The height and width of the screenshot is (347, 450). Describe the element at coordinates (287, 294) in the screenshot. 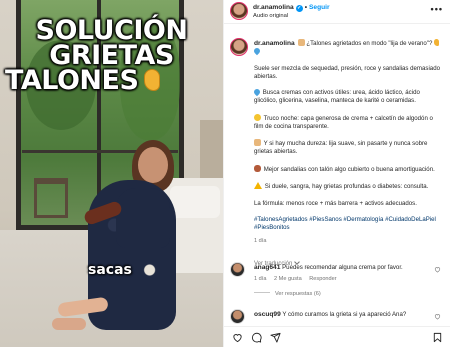

I see `view-replies-button: Ver respuestas (6)` at that location.